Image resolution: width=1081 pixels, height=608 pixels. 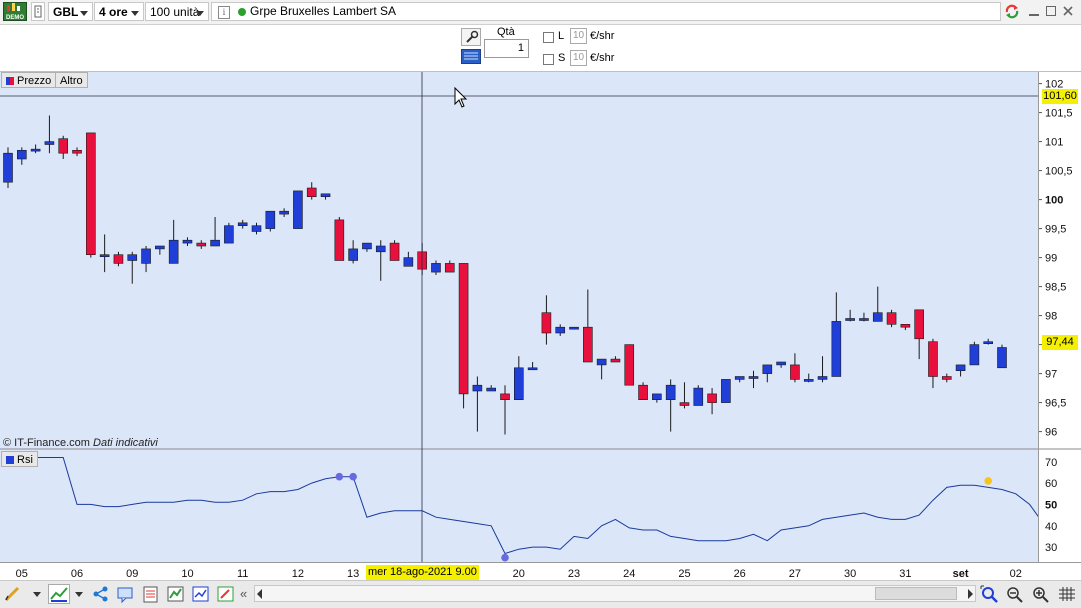 I want to click on scroll-left-double-icon: «, so click(x=243, y=594).